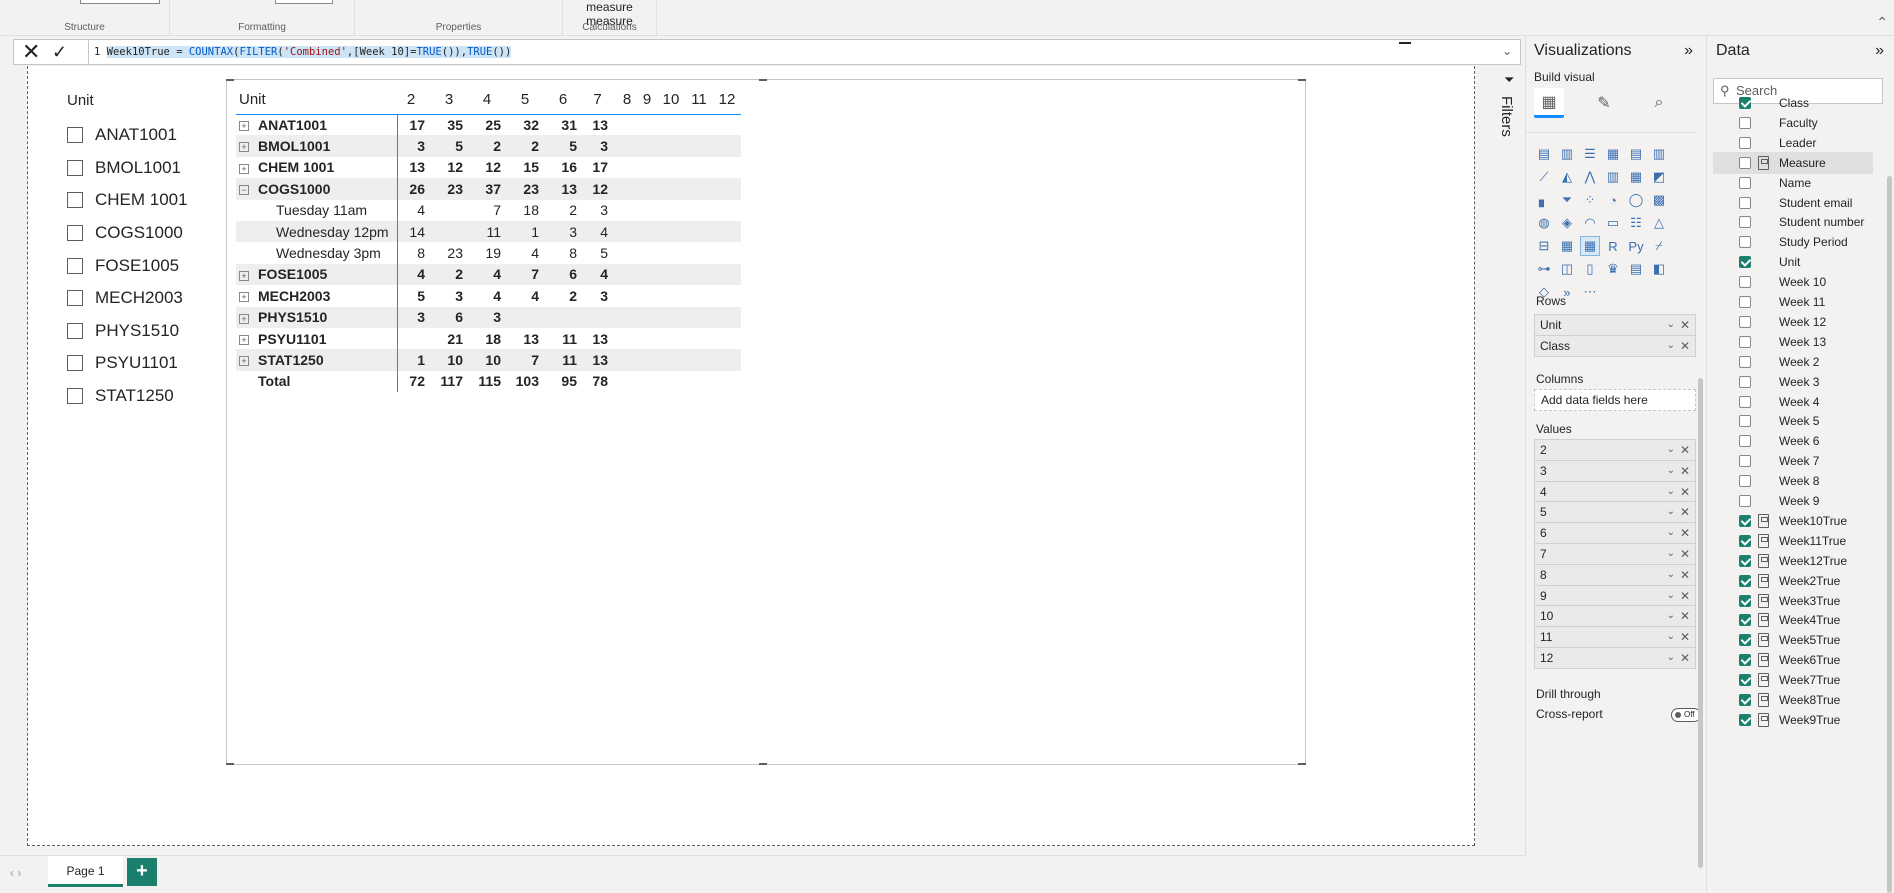  What do you see at coordinates (1793, 720) in the screenshot?
I see `field-item: Week9True` at bounding box center [1793, 720].